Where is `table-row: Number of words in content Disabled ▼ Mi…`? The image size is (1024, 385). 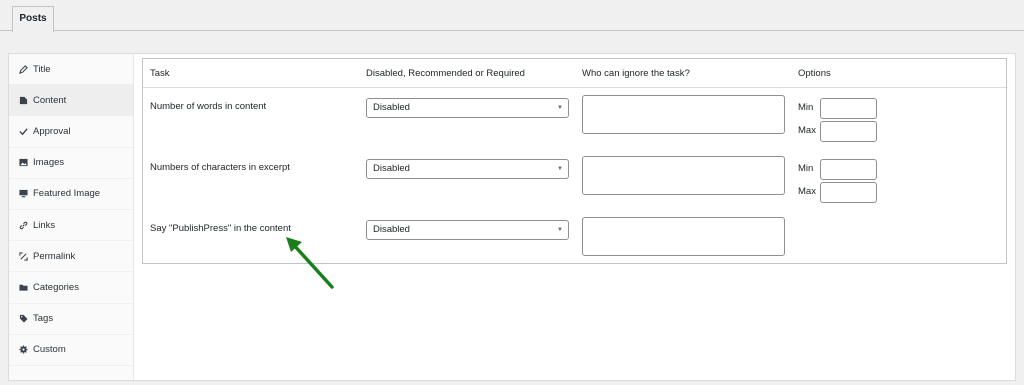 table-row: Number of words in content Disabled ▼ Mi… is located at coordinates (574, 118).